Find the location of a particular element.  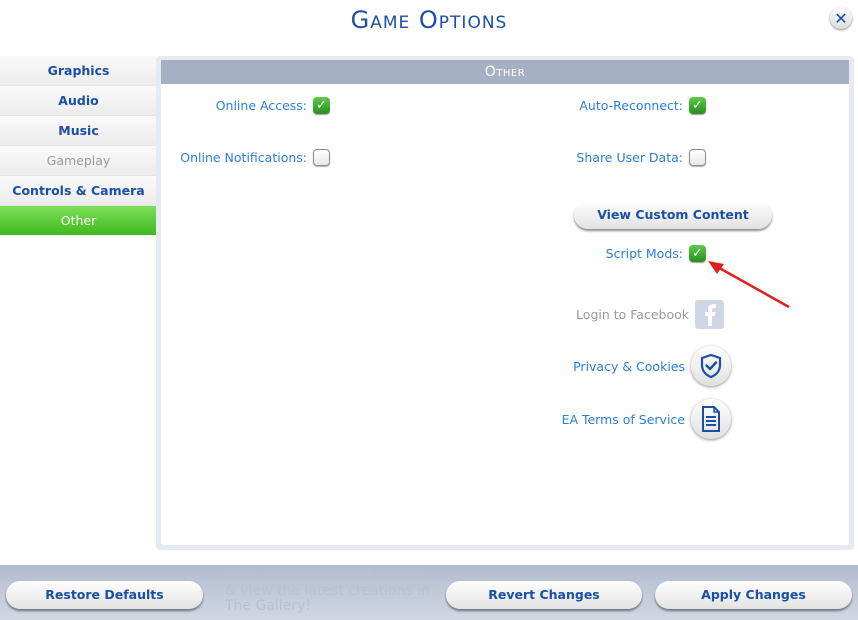

online-notifications-checkbox is located at coordinates (321, 157).